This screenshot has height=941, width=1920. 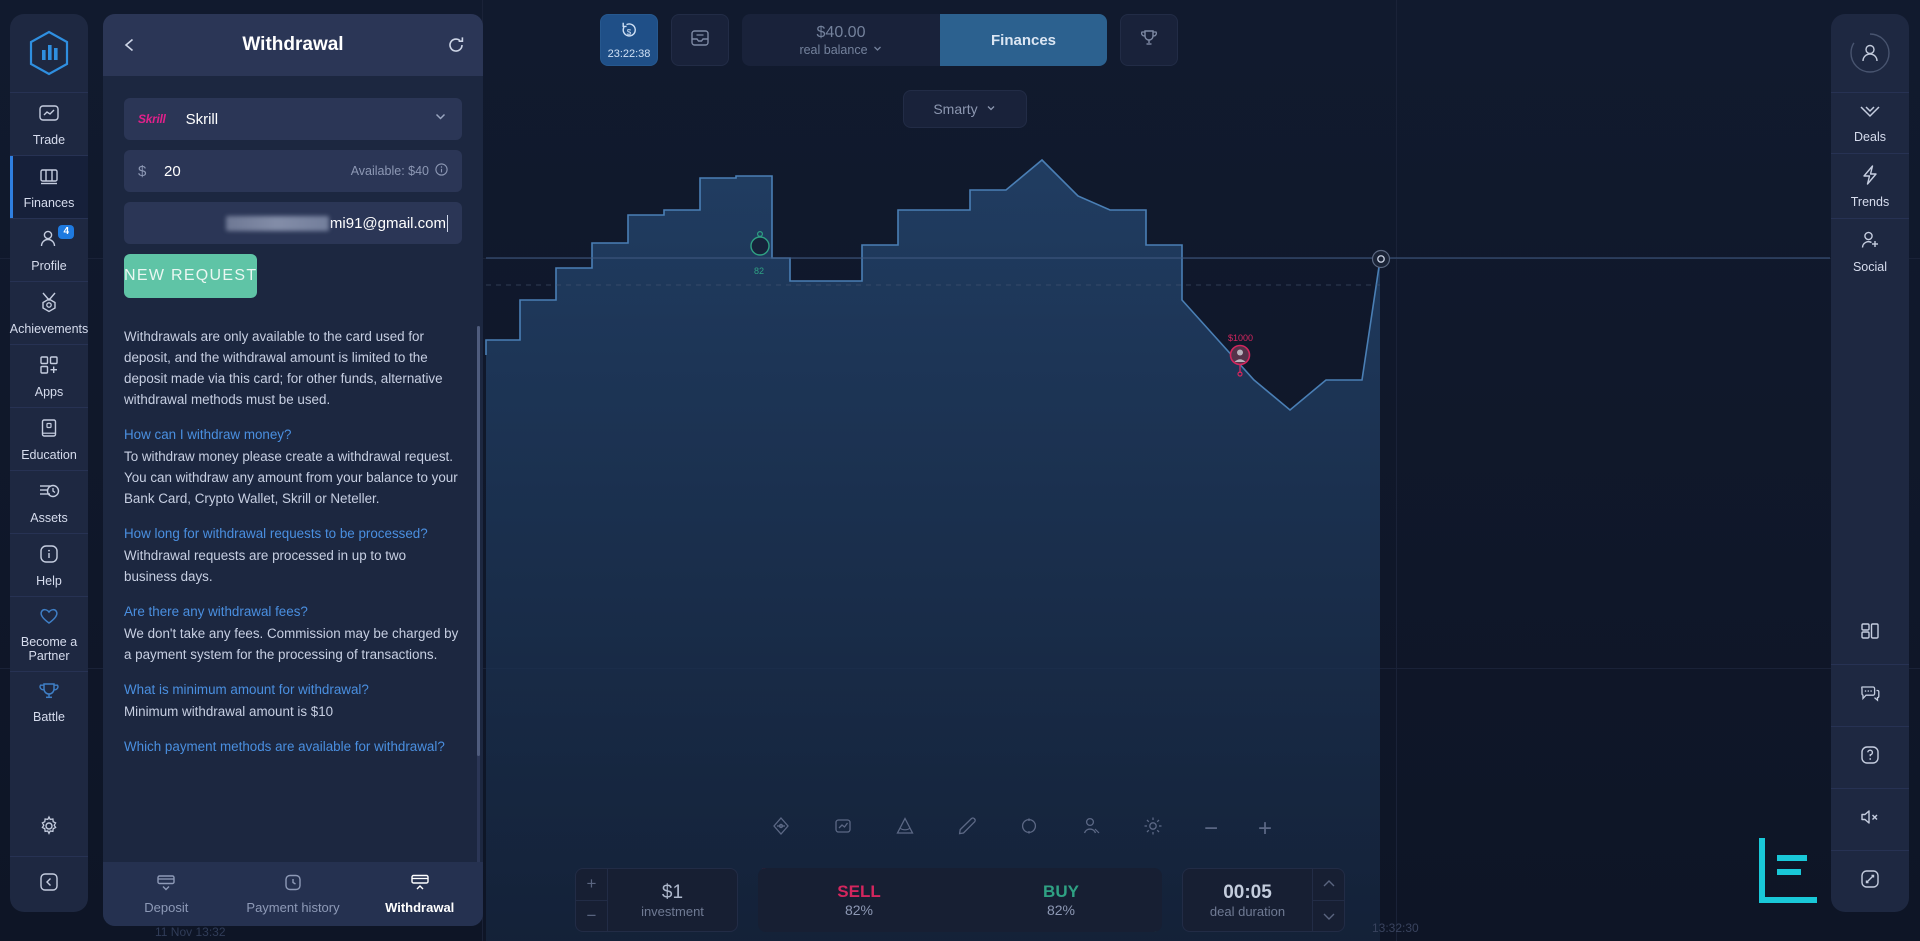 I want to click on asset-selector-smarty: Smarty, so click(x=965, y=109).